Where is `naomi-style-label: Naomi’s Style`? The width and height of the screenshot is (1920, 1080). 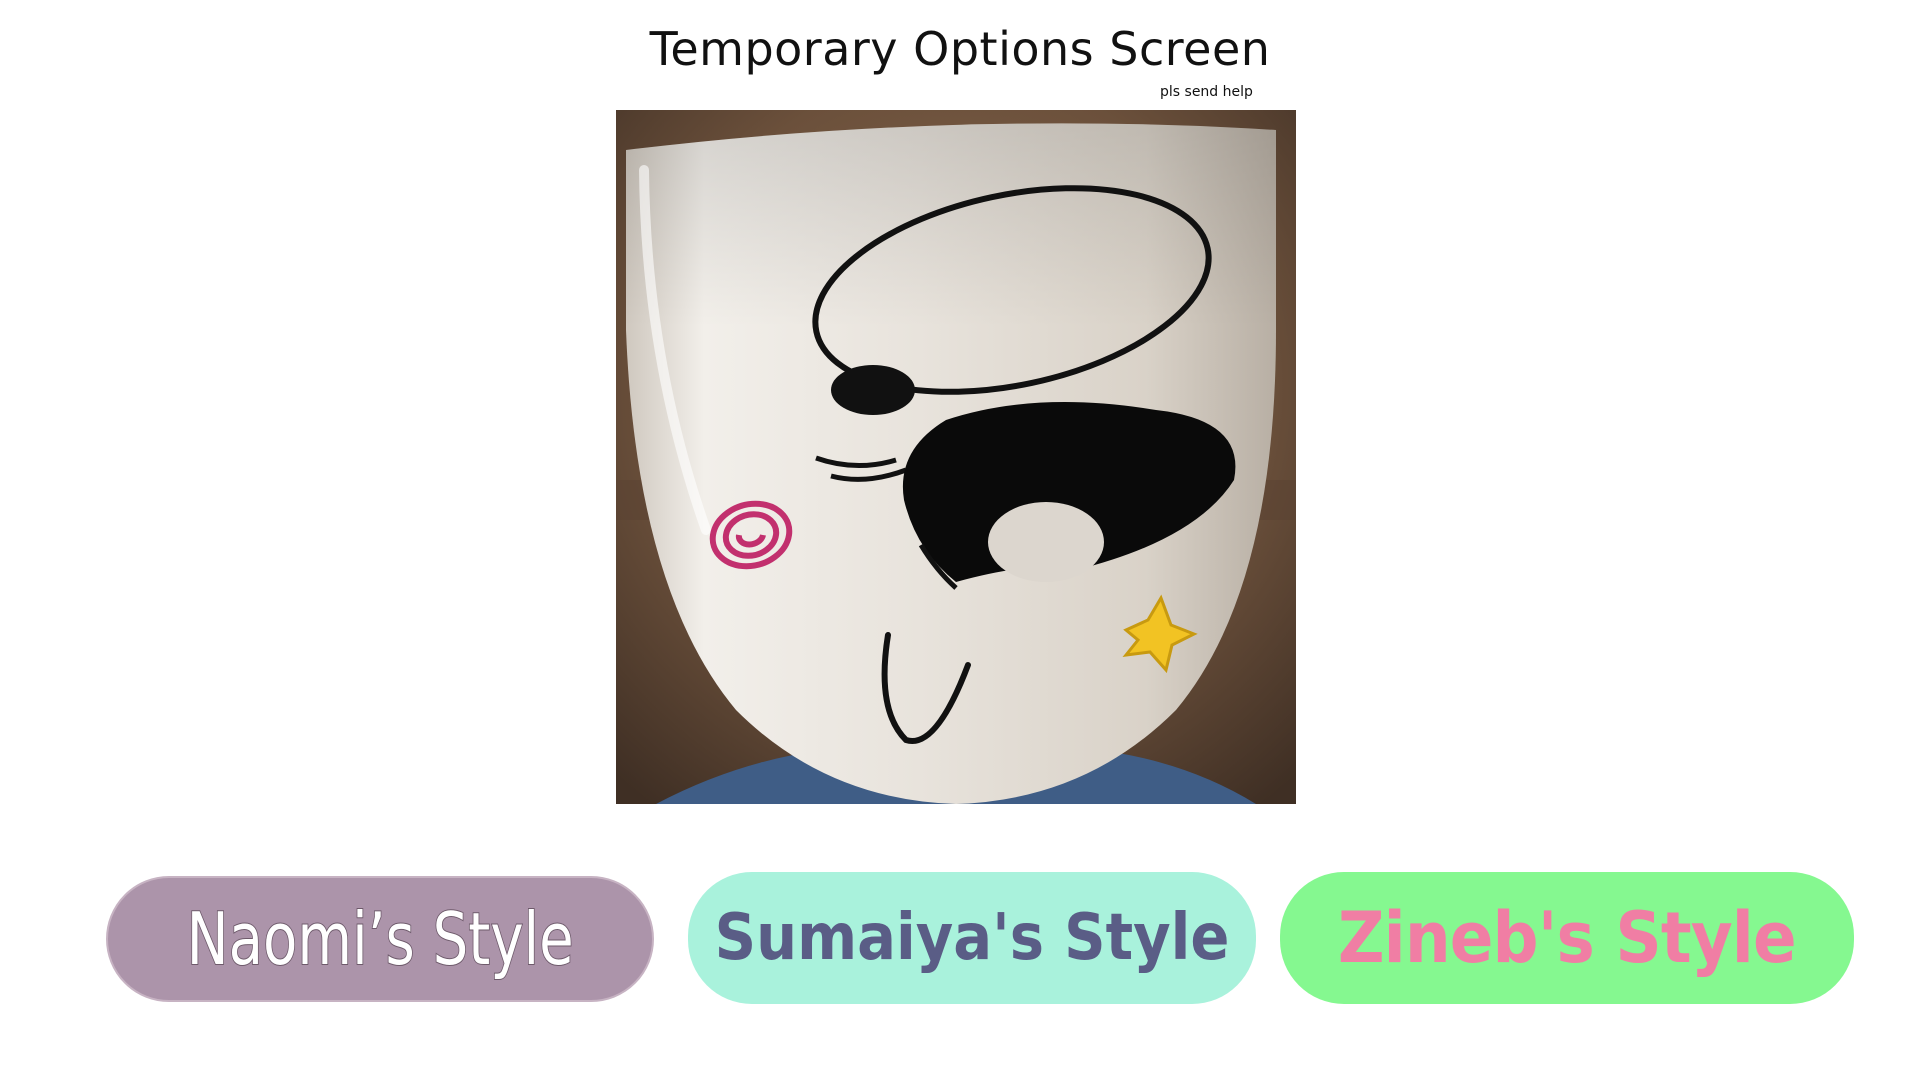
naomi-style-label: Naomi’s Style is located at coordinates (380, 939).